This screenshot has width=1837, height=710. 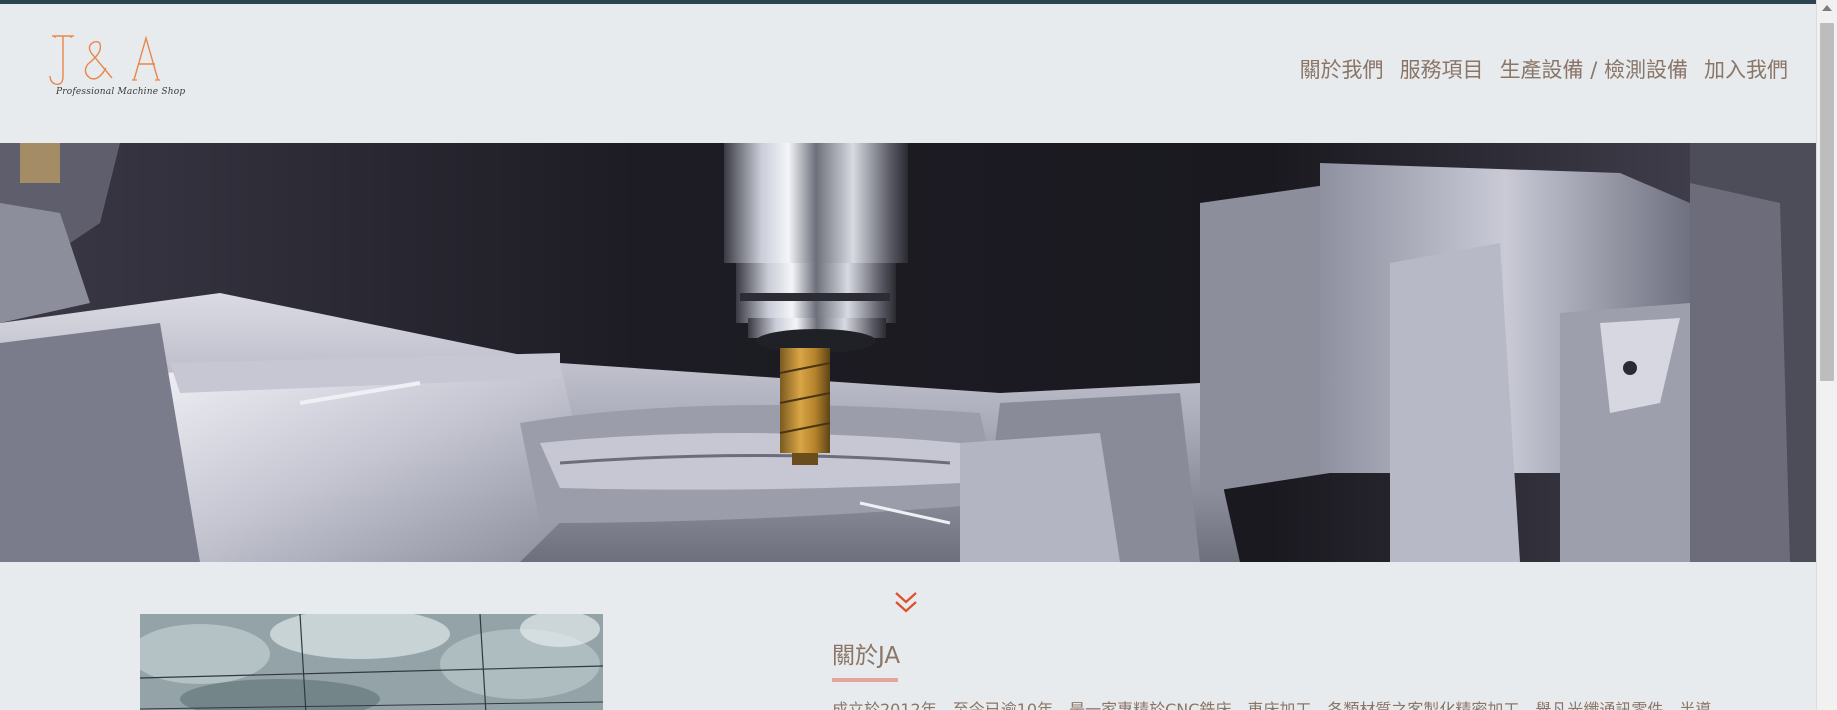 I want to click on main-nav: 關於我們 服務項目 生產設備 / 檢測設備 加入我們, so click(x=1544, y=69).